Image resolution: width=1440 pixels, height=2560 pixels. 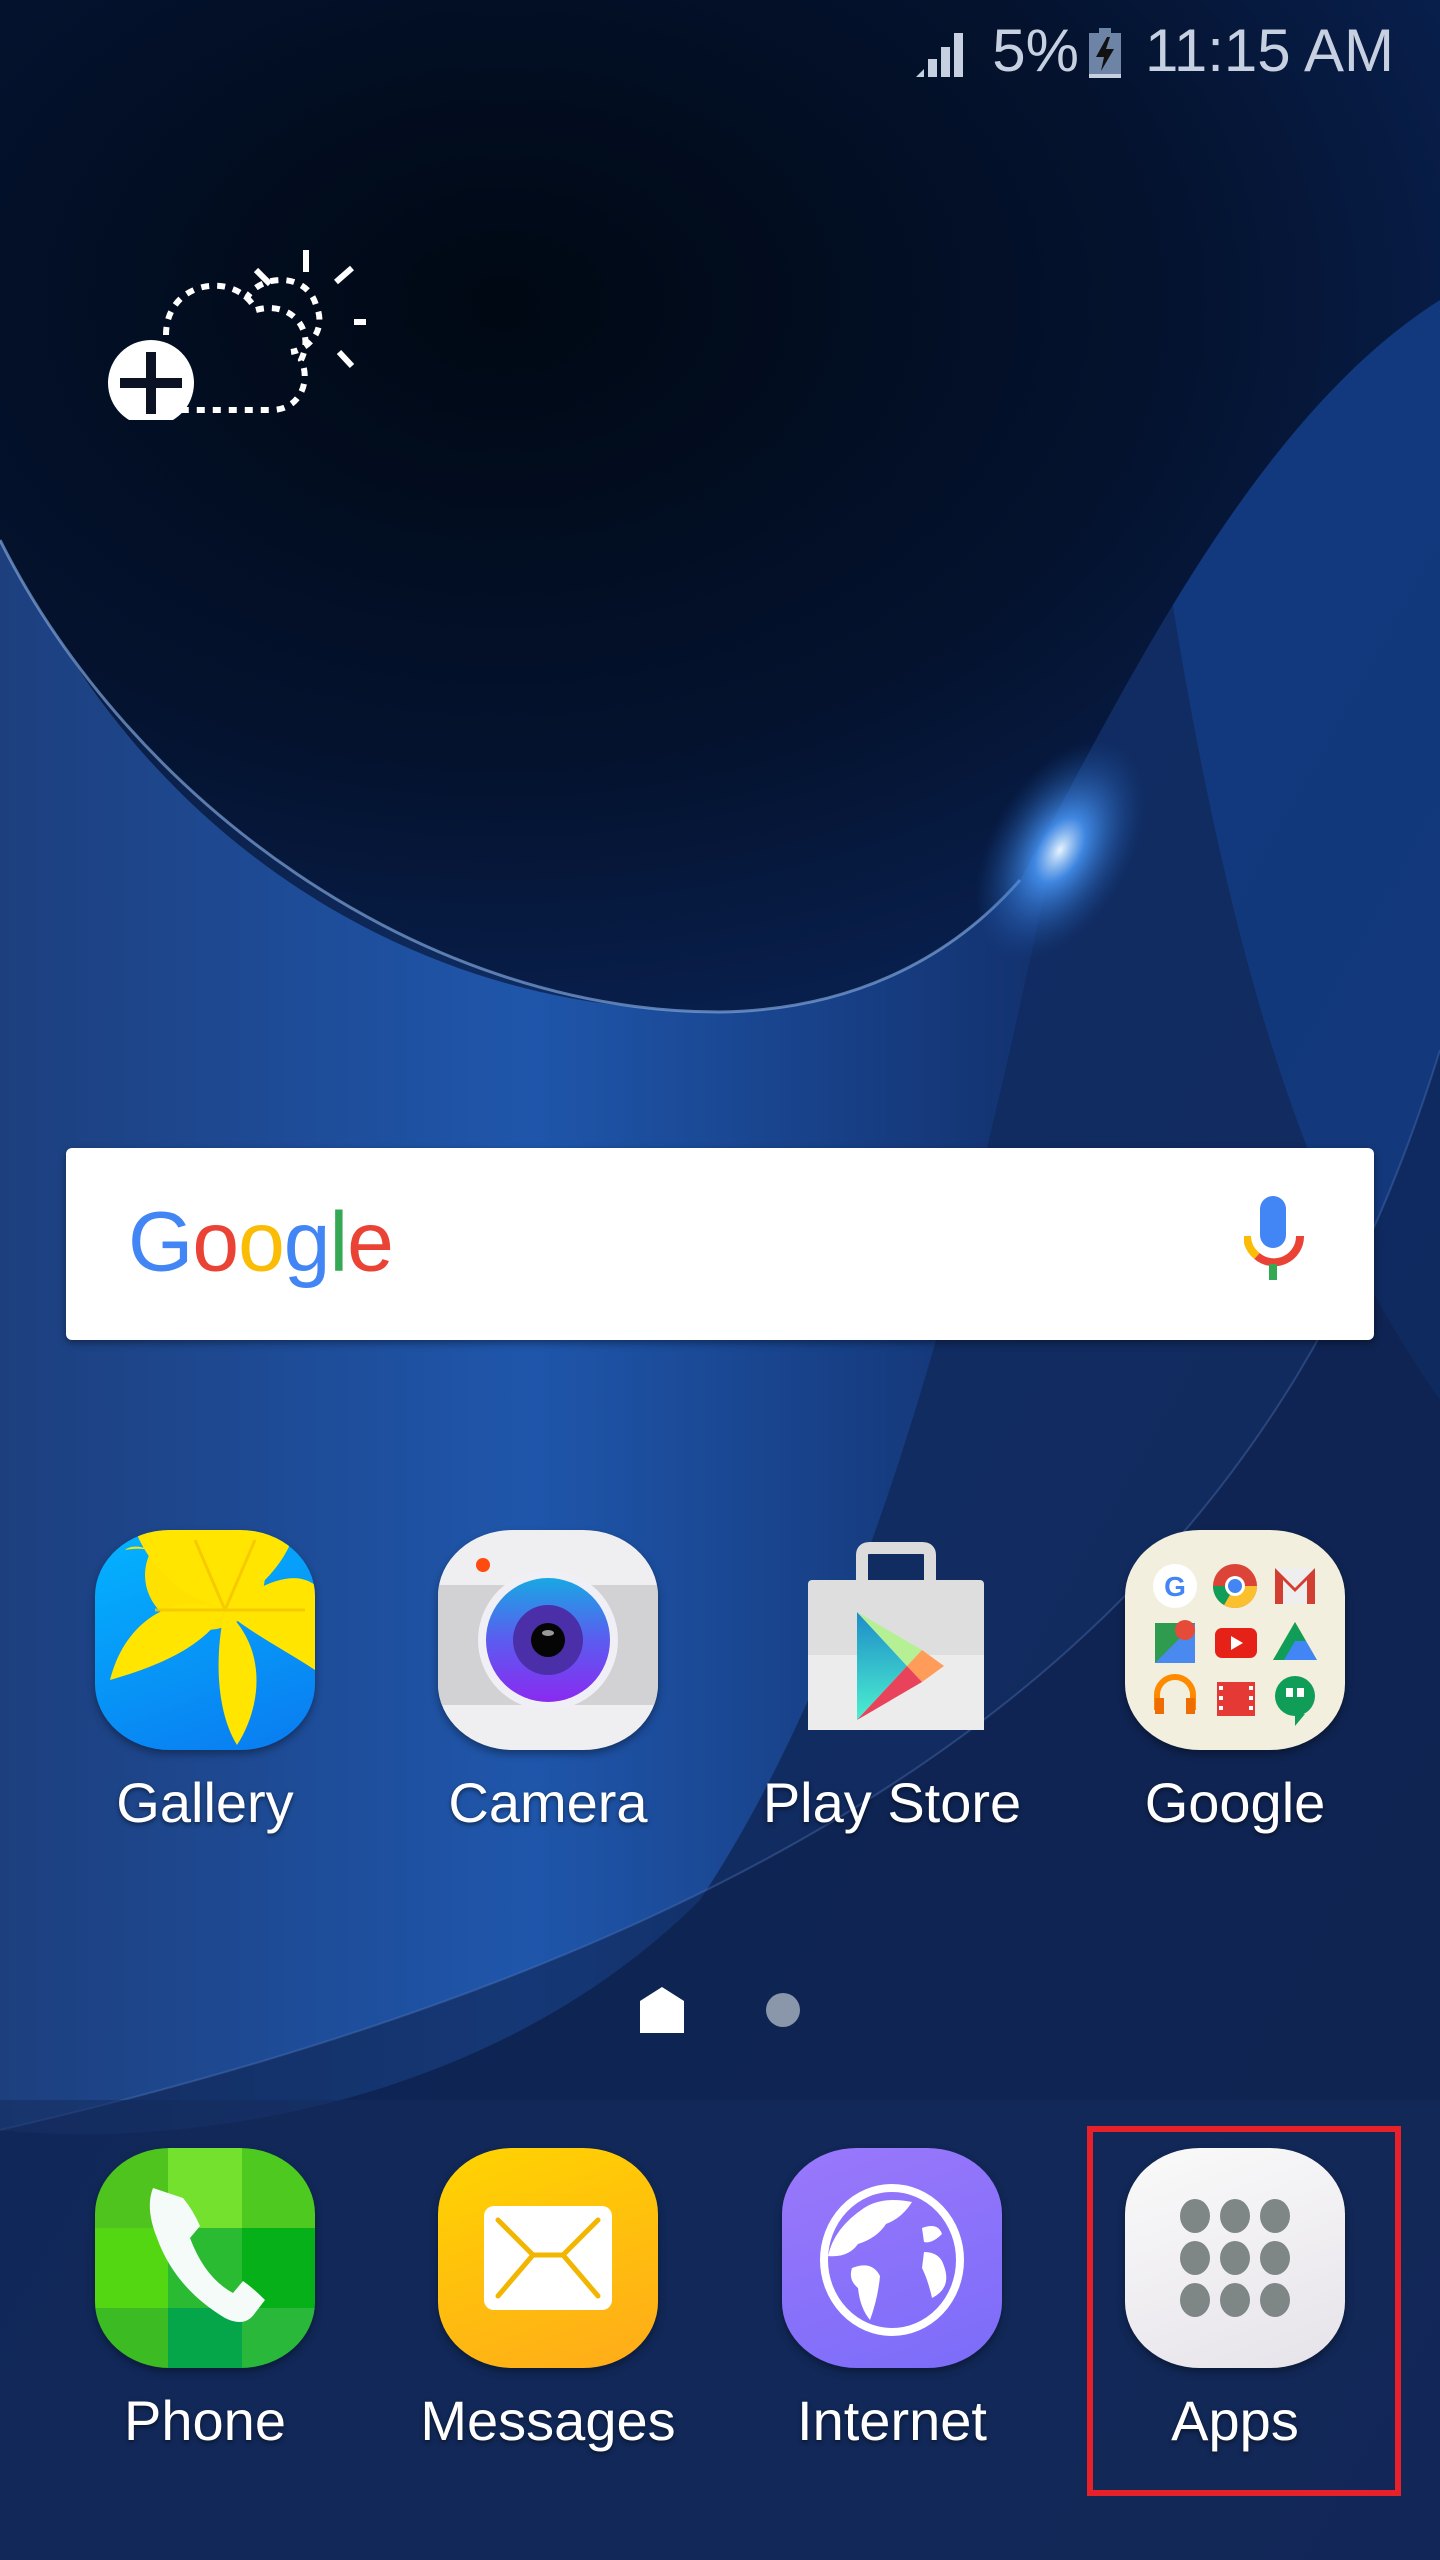 What do you see at coordinates (892, 2258) in the screenshot?
I see `internet-icon` at bounding box center [892, 2258].